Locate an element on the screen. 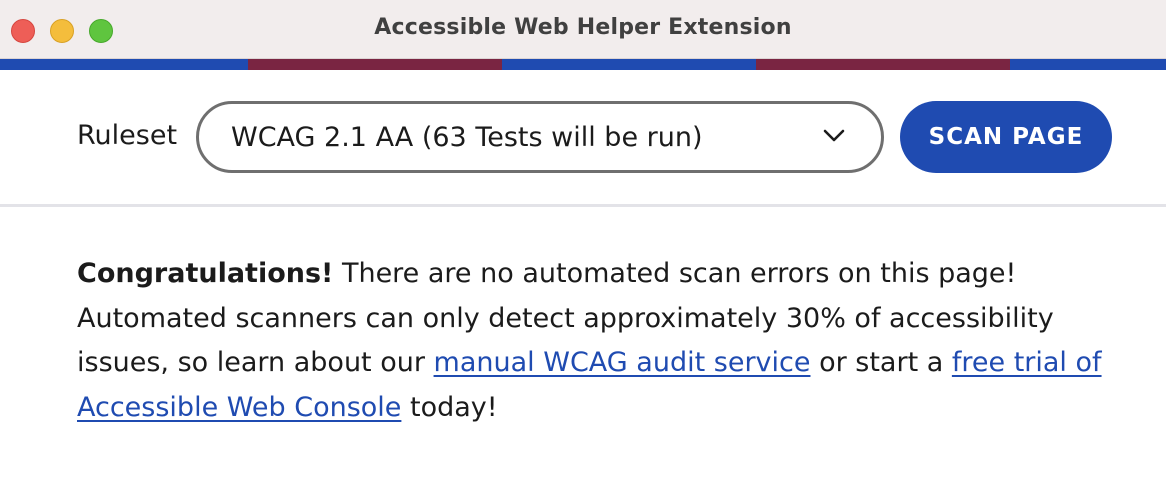 The height and width of the screenshot is (502, 1166). manual-audit-link: manual WCAG audit service is located at coordinates (622, 362).